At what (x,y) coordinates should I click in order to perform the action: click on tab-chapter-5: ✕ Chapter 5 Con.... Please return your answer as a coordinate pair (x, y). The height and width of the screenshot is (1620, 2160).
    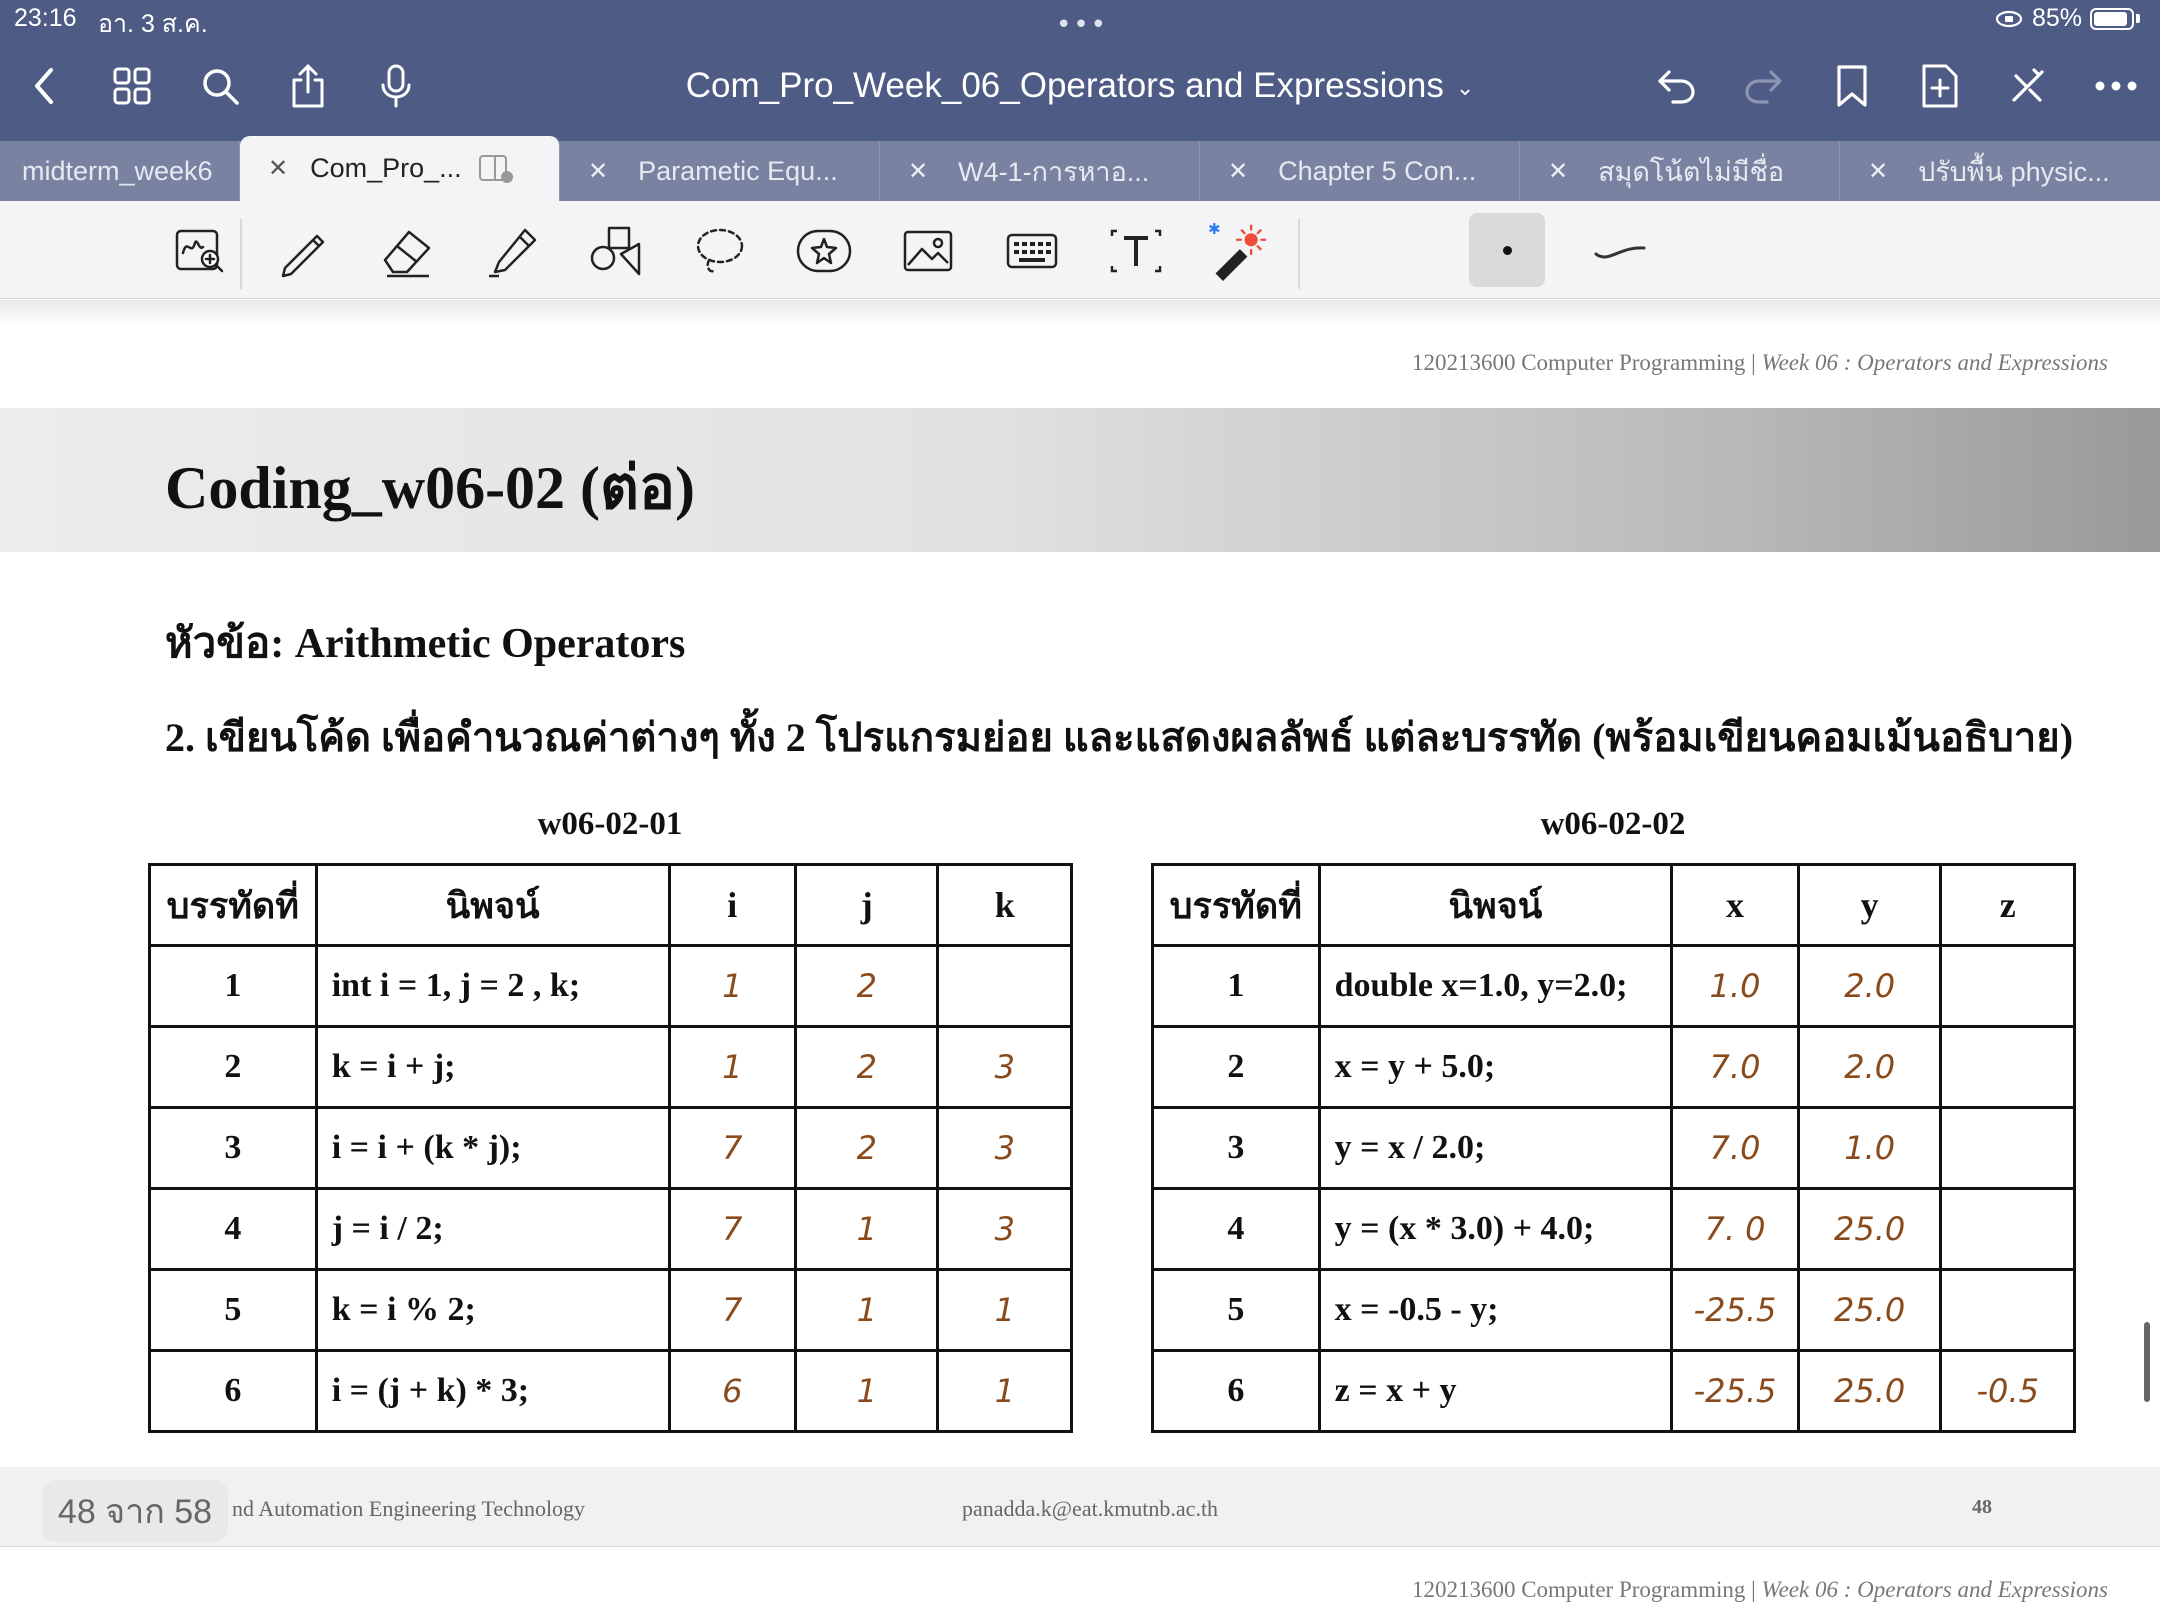
    Looking at the image, I should click on (1360, 171).